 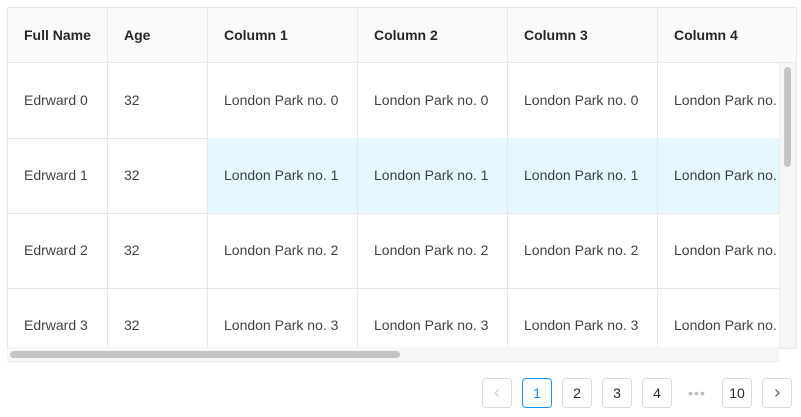 What do you see at coordinates (787, 205) in the screenshot?
I see `vertical-scrollbar` at bounding box center [787, 205].